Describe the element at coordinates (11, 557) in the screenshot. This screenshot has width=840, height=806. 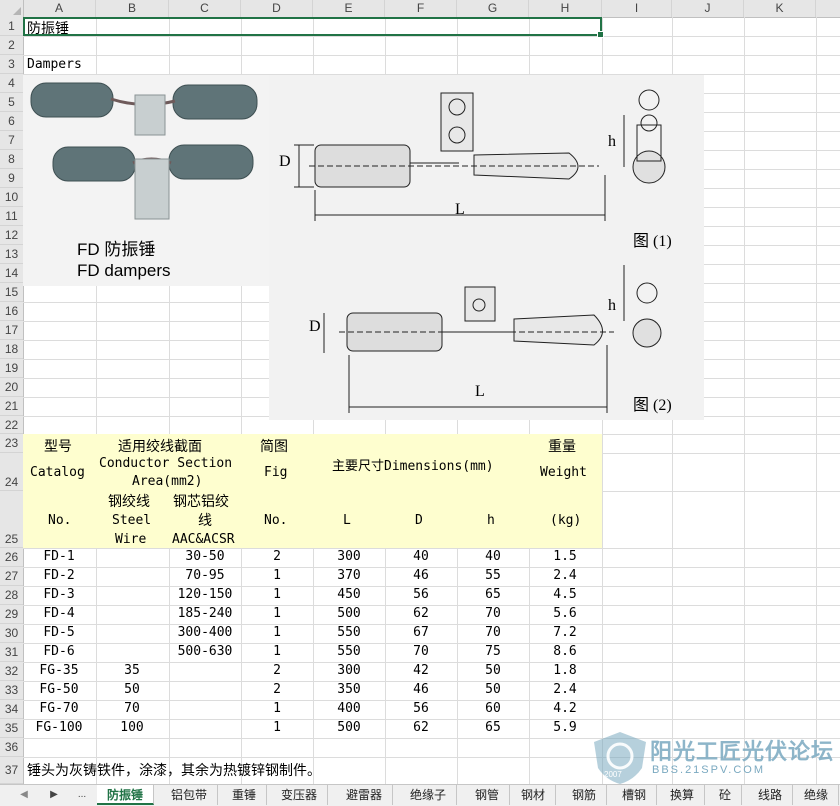
I see `row-header-26: 26` at that location.